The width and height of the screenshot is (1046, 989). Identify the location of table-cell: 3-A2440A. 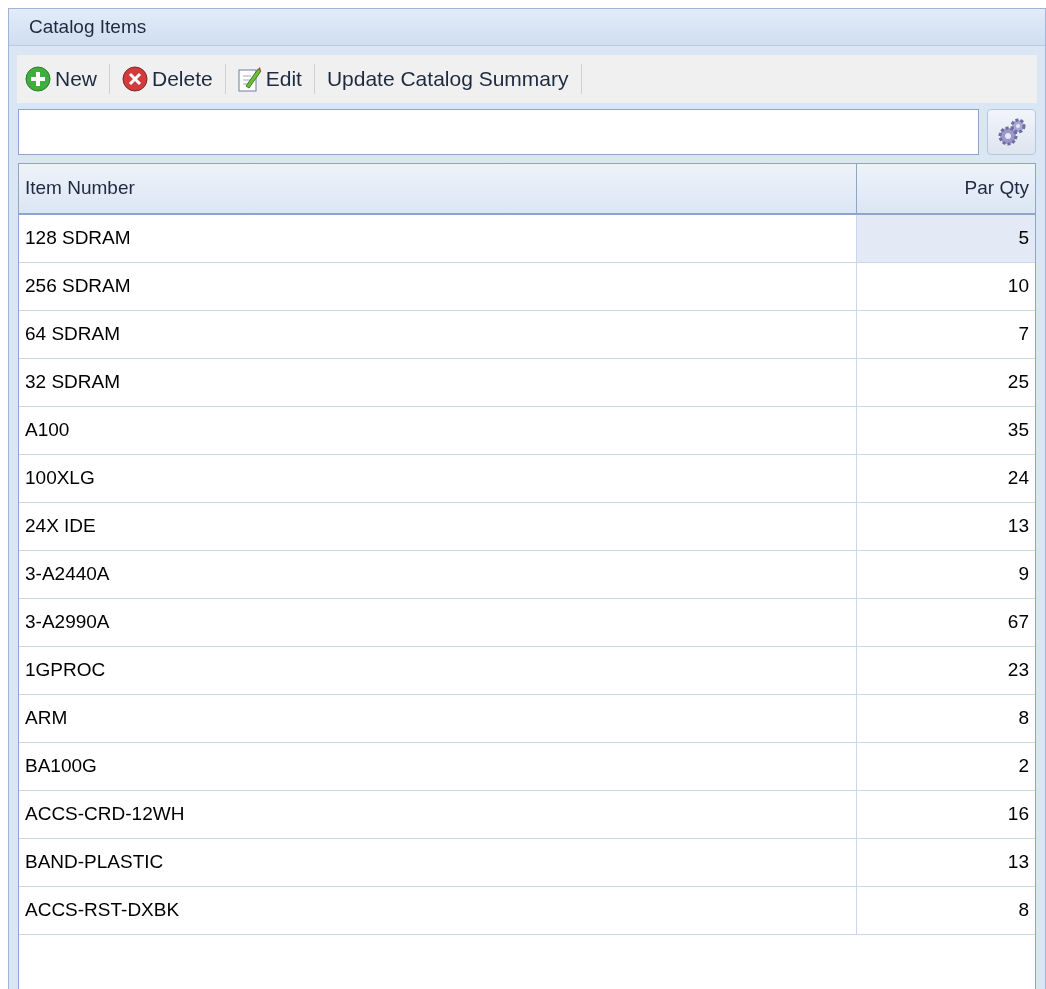
(438, 574).